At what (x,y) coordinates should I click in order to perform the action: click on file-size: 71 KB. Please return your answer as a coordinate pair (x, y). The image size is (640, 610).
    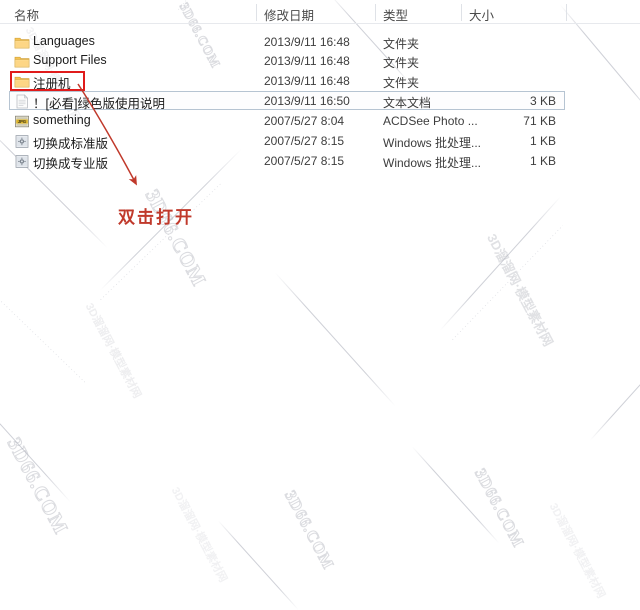
    Looking at the image, I should click on (539, 121).